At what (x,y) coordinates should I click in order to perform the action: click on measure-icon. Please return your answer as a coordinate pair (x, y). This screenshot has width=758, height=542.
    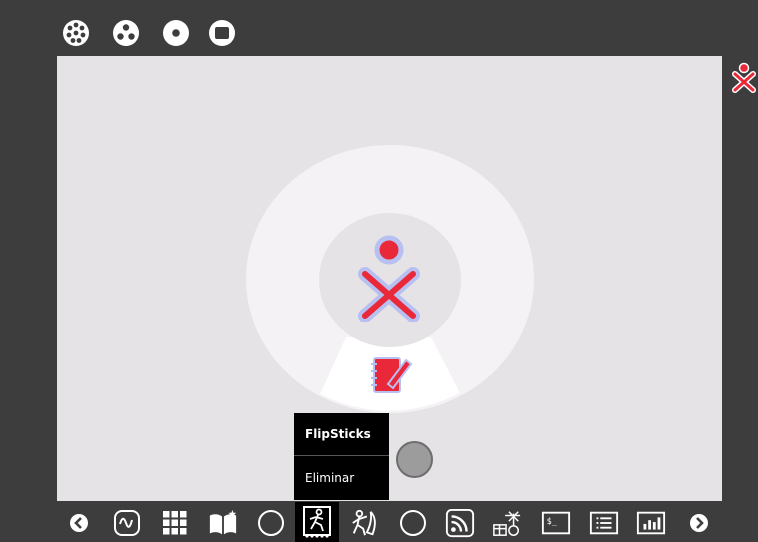
    Looking at the image, I should click on (127, 523).